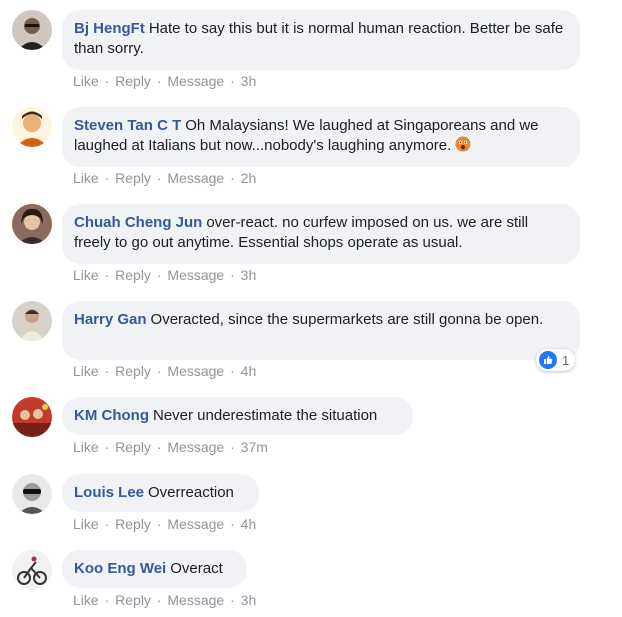  What do you see at coordinates (191, 492) in the screenshot?
I see `comment-text: Overreaction` at bounding box center [191, 492].